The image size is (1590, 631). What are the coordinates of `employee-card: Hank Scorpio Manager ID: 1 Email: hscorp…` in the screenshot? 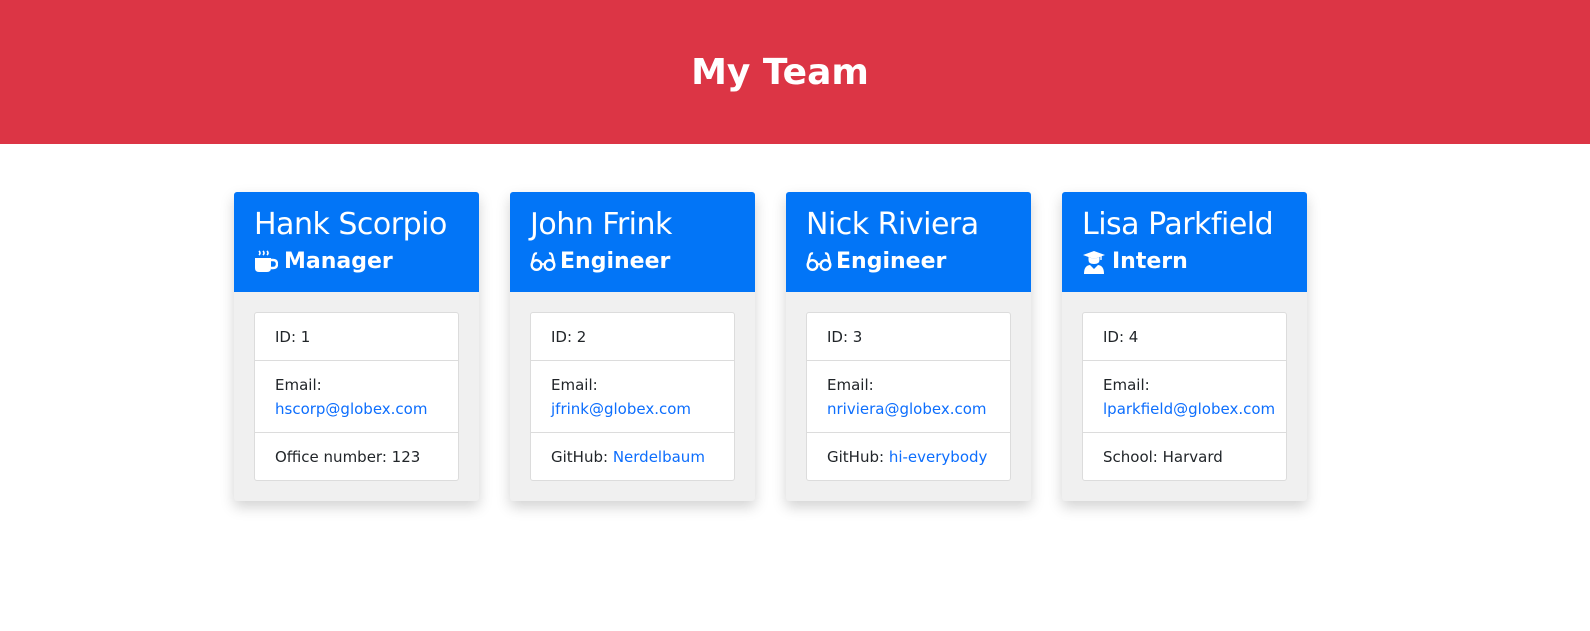 It's located at (356, 346).